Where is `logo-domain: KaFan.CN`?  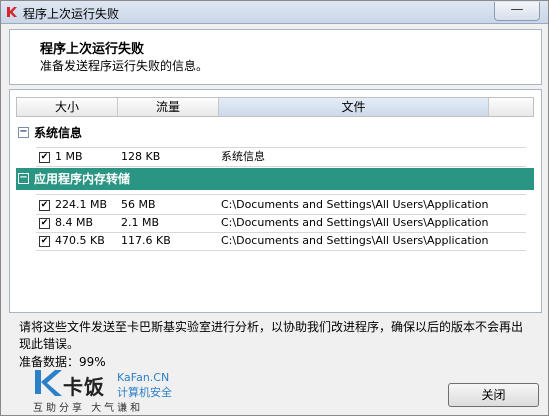
logo-domain: KaFan.CN is located at coordinates (143, 377).